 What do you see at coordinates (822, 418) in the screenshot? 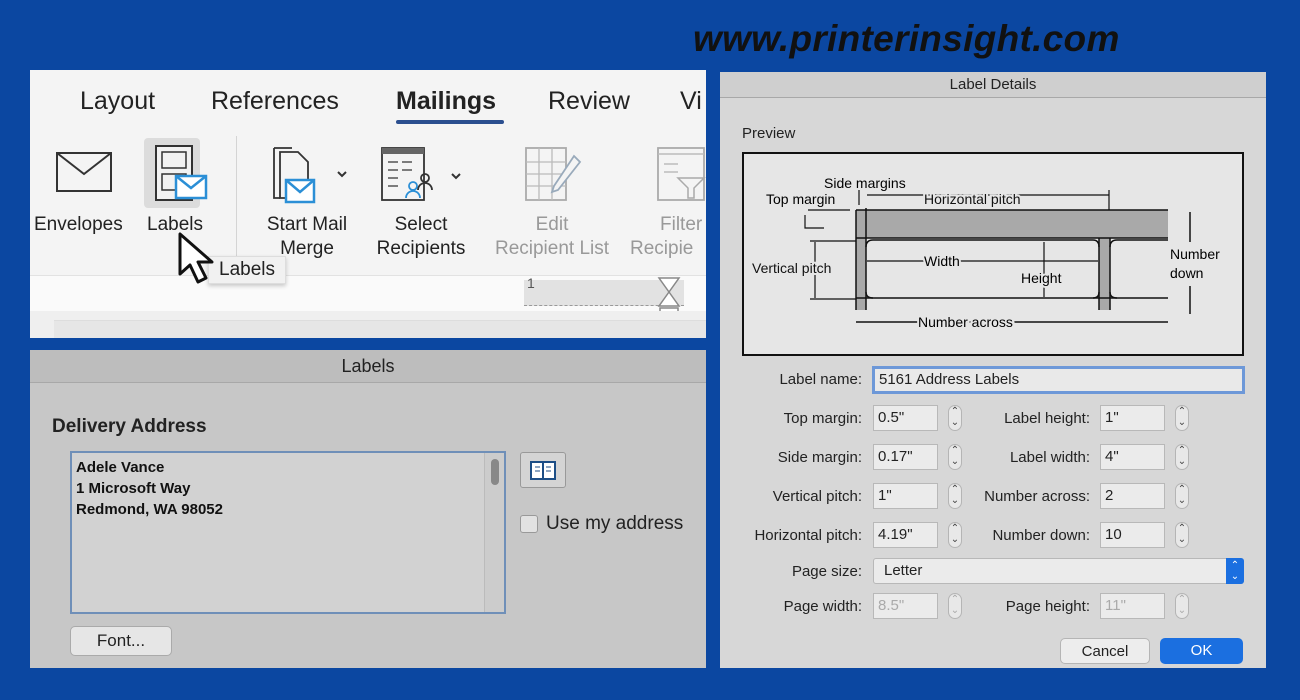
I see `top-margin-label: Top margin:` at bounding box center [822, 418].